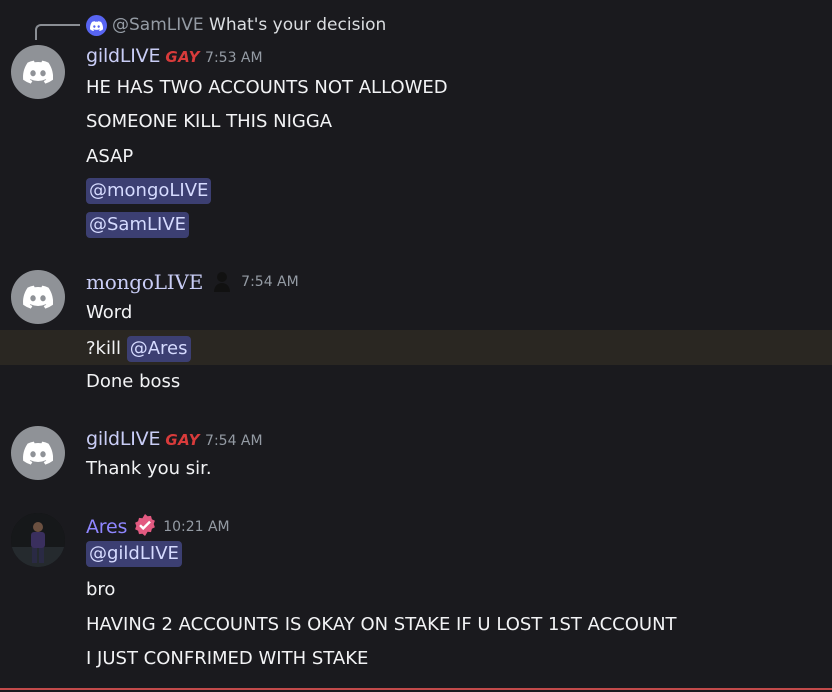  What do you see at coordinates (196, 527) in the screenshot?
I see `timestamp: 10:21 AM` at bounding box center [196, 527].